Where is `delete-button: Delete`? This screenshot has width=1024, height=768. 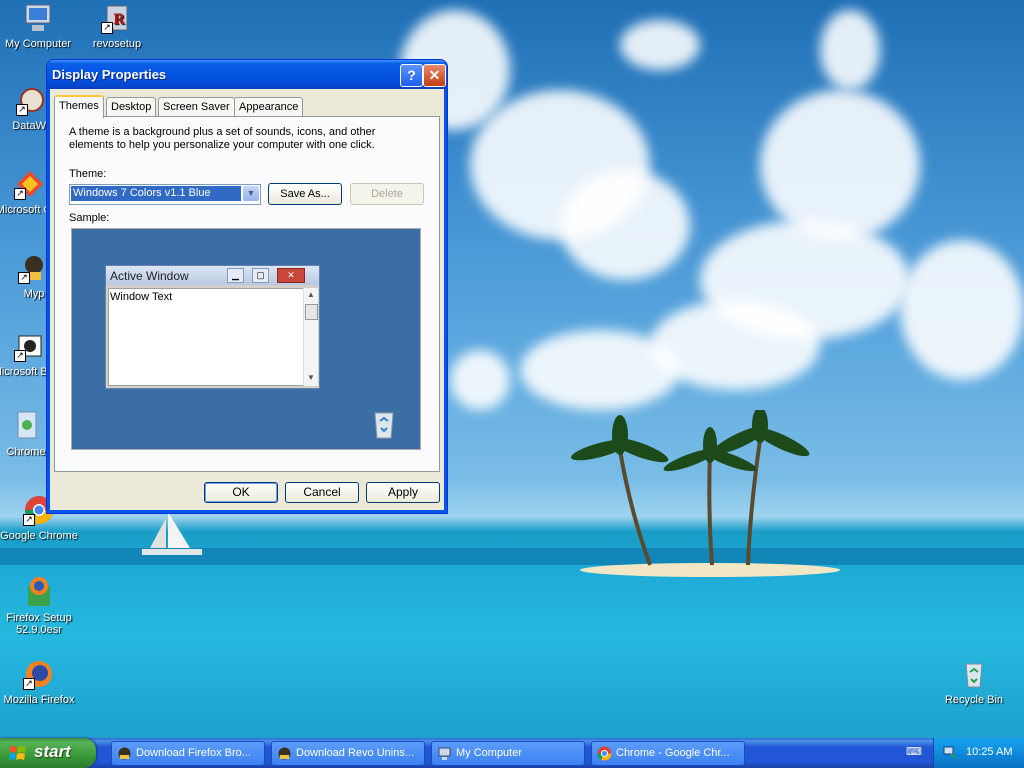
delete-button: Delete is located at coordinates (387, 194).